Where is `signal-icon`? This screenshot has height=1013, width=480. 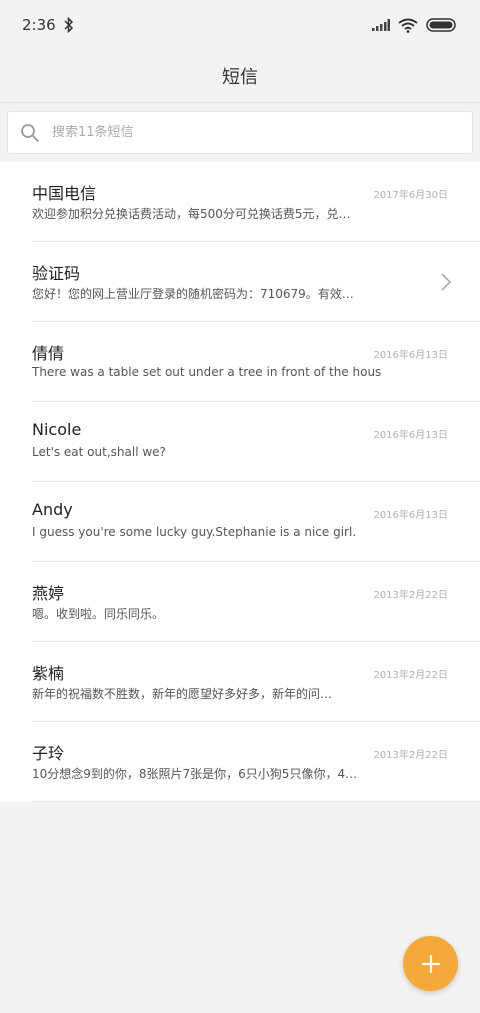 signal-icon is located at coordinates (381, 25).